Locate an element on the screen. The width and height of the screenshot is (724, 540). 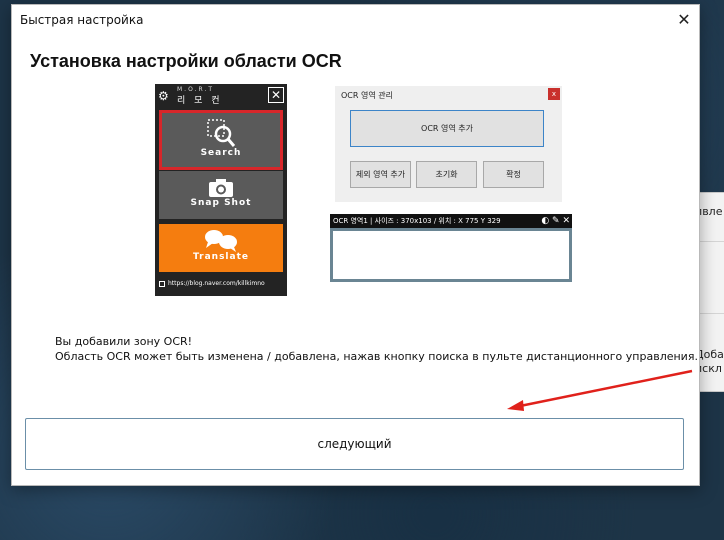
page-title: Установка настройки области OCR is located at coordinates (186, 61).